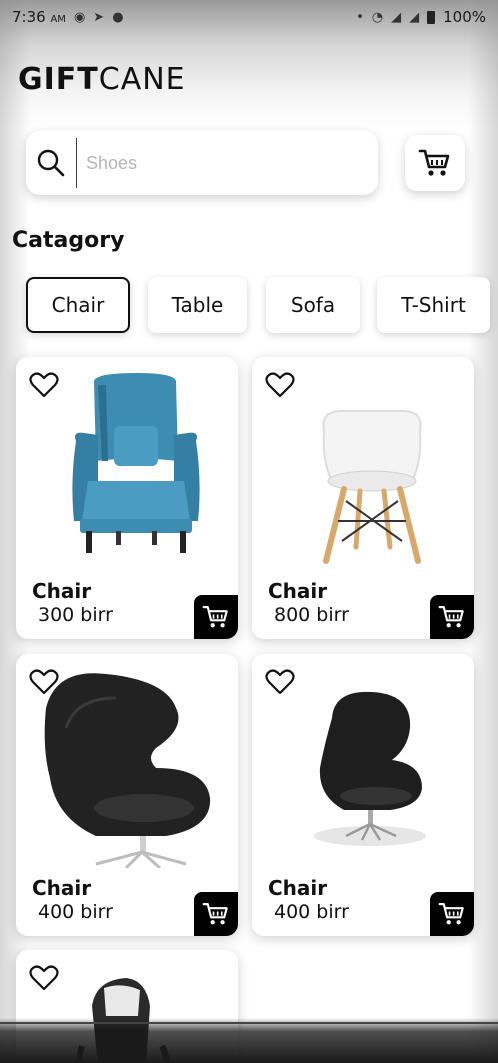 This screenshot has width=498, height=1063. What do you see at coordinates (207, 163) in the screenshot?
I see `search-input` at bounding box center [207, 163].